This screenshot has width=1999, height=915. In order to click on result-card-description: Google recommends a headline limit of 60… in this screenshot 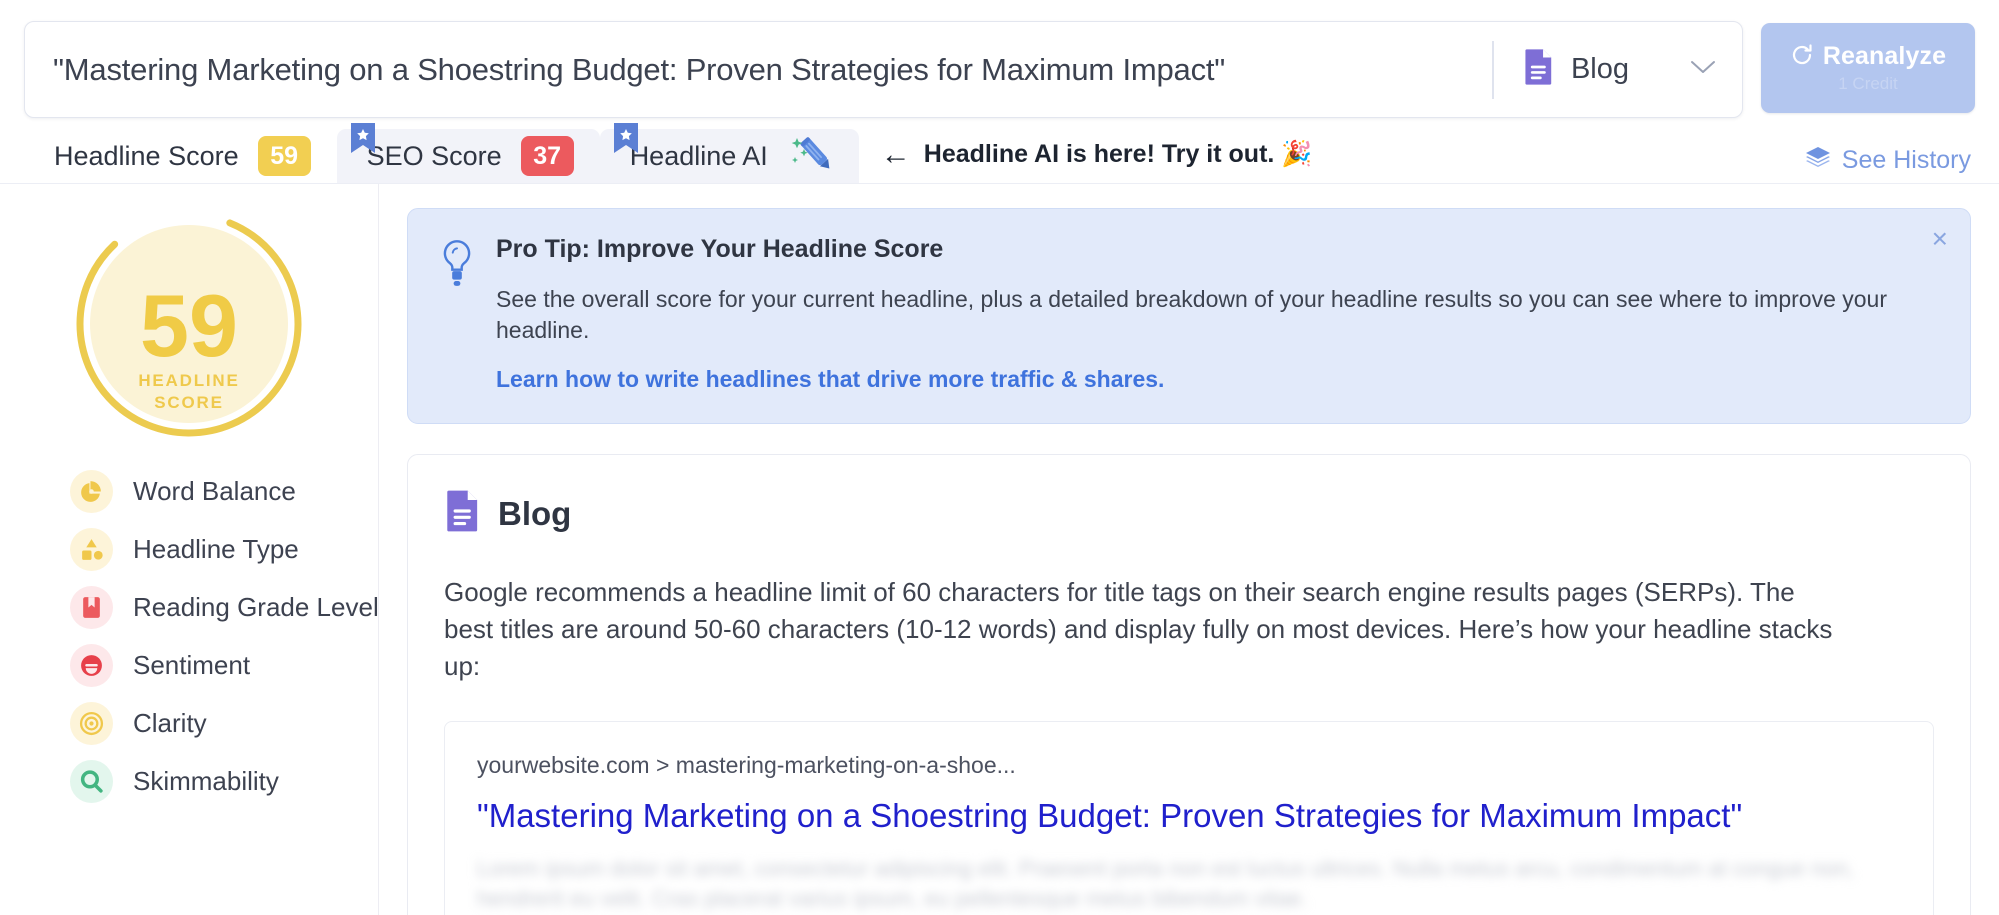, I will do `click(1138, 629)`.